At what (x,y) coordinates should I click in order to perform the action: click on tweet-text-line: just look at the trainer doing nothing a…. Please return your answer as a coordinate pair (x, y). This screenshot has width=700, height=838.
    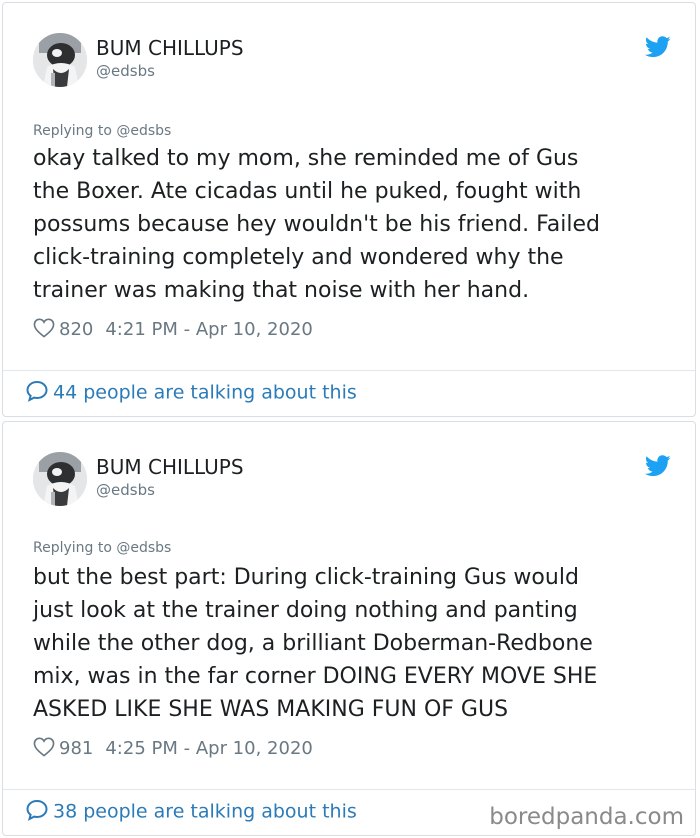
    Looking at the image, I should click on (305, 610).